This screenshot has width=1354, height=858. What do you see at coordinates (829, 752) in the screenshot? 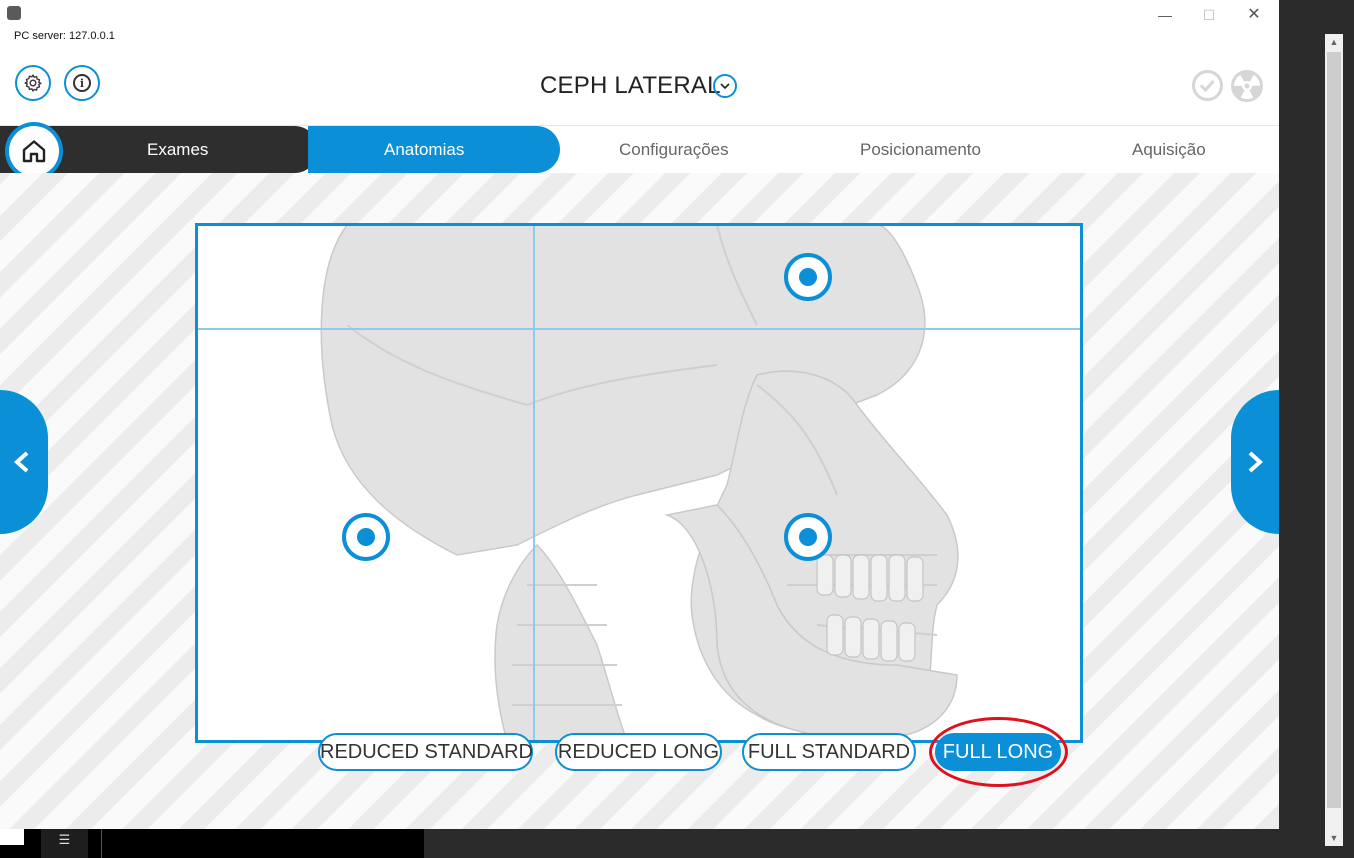
I see `full-standard-button: FULL STANDARD` at bounding box center [829, 752].